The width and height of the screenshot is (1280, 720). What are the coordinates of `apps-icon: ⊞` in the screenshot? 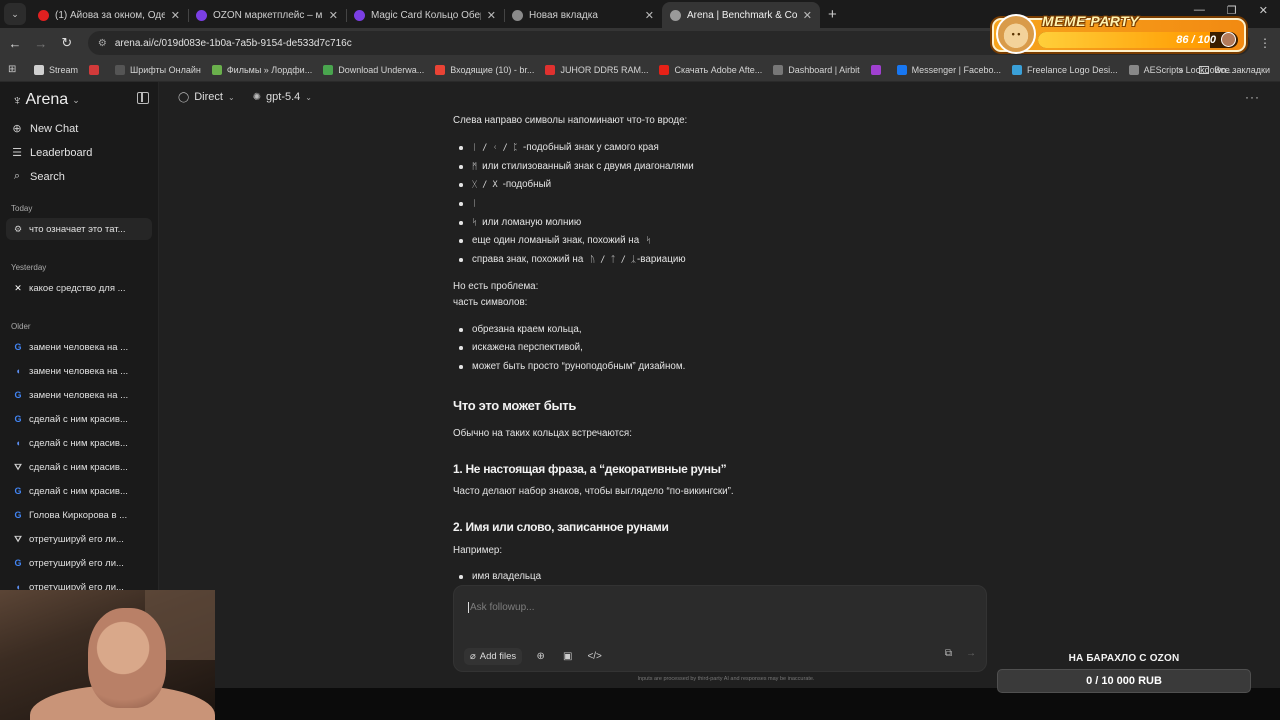 It's located at (14, 69).